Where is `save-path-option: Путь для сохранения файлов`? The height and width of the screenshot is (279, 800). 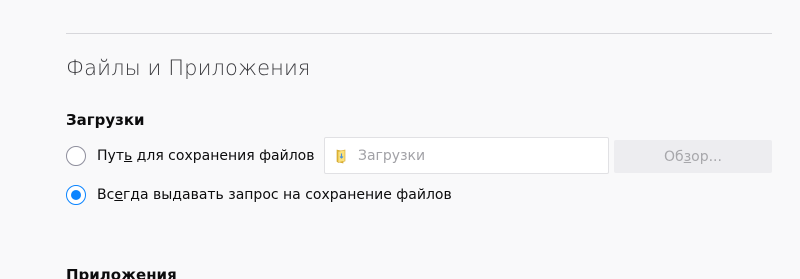
save-path-option: Путь для сохранения файлов is located at coordinates (190, 156).